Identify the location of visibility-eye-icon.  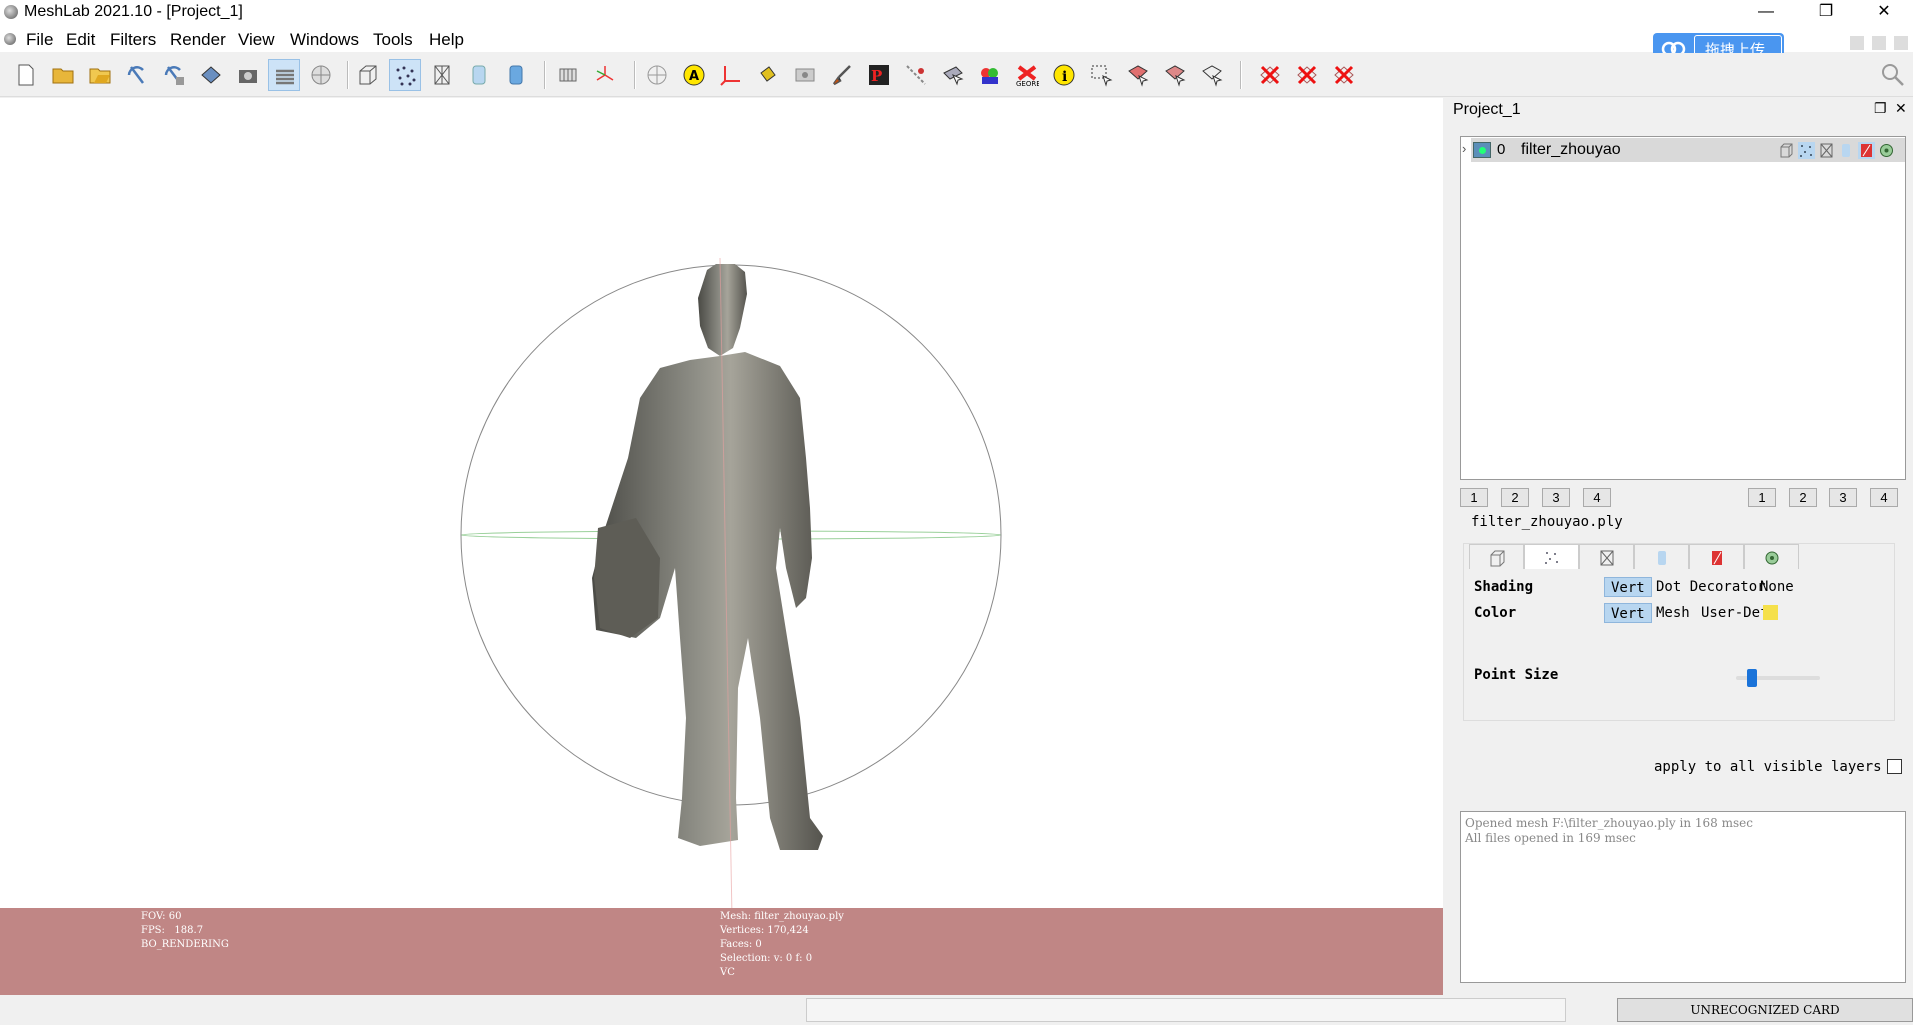
(1482, 150).